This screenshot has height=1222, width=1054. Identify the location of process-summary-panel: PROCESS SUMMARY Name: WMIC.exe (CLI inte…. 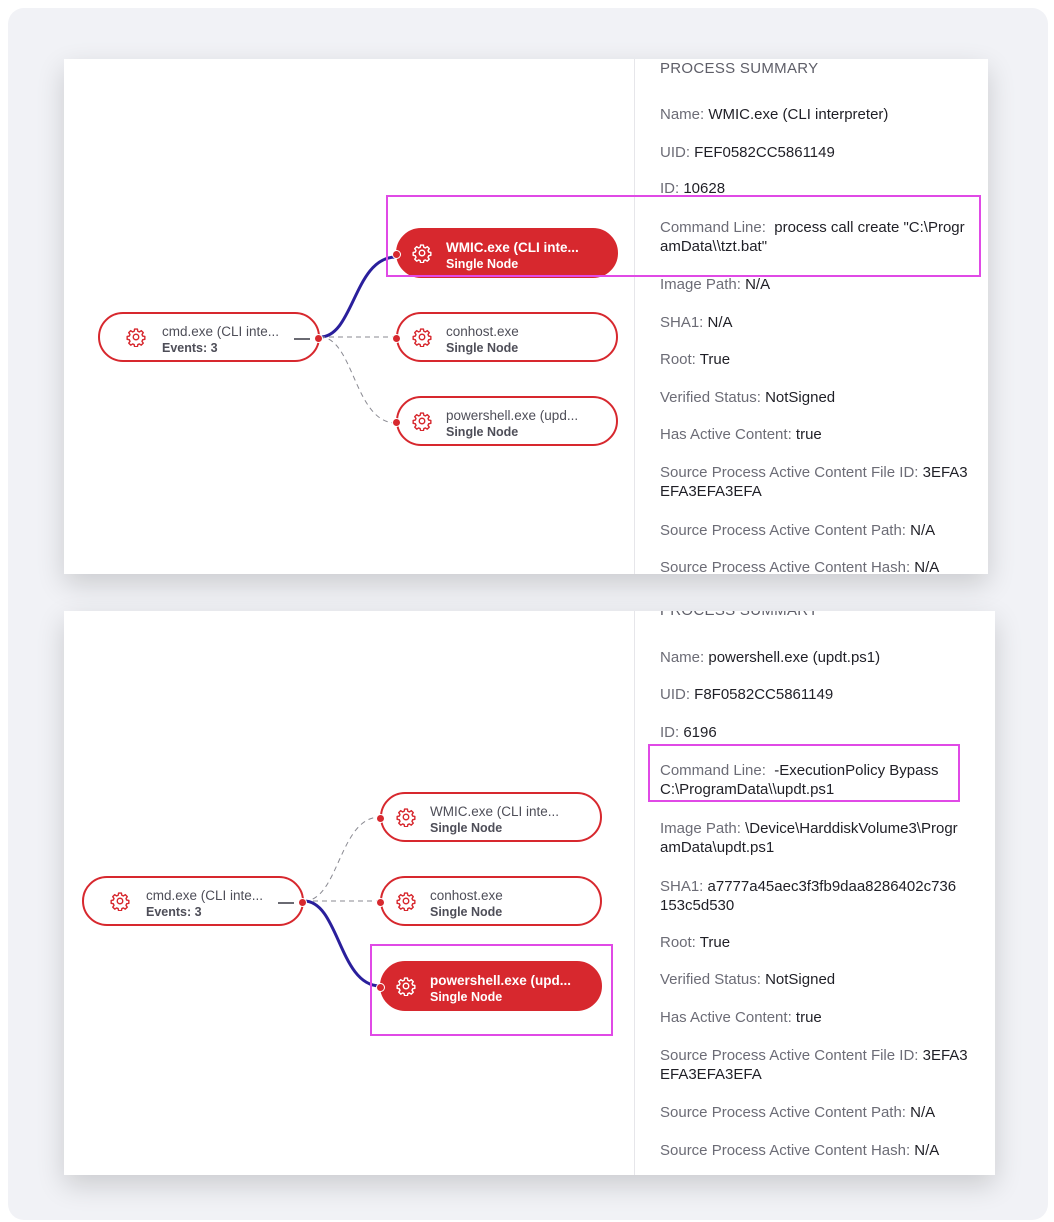
(811, 316).